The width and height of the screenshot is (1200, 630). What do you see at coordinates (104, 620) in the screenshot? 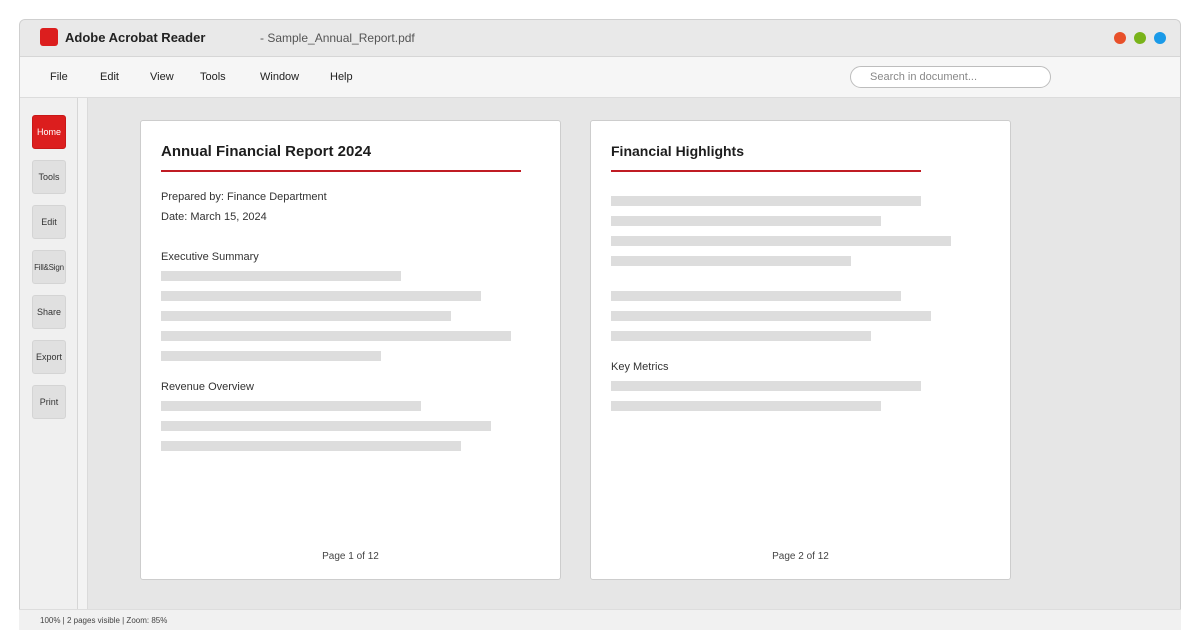
I see `zoom-status-text: 100% | 2 pages visible | Zoom: 85%` at bounding box center [104, 620].